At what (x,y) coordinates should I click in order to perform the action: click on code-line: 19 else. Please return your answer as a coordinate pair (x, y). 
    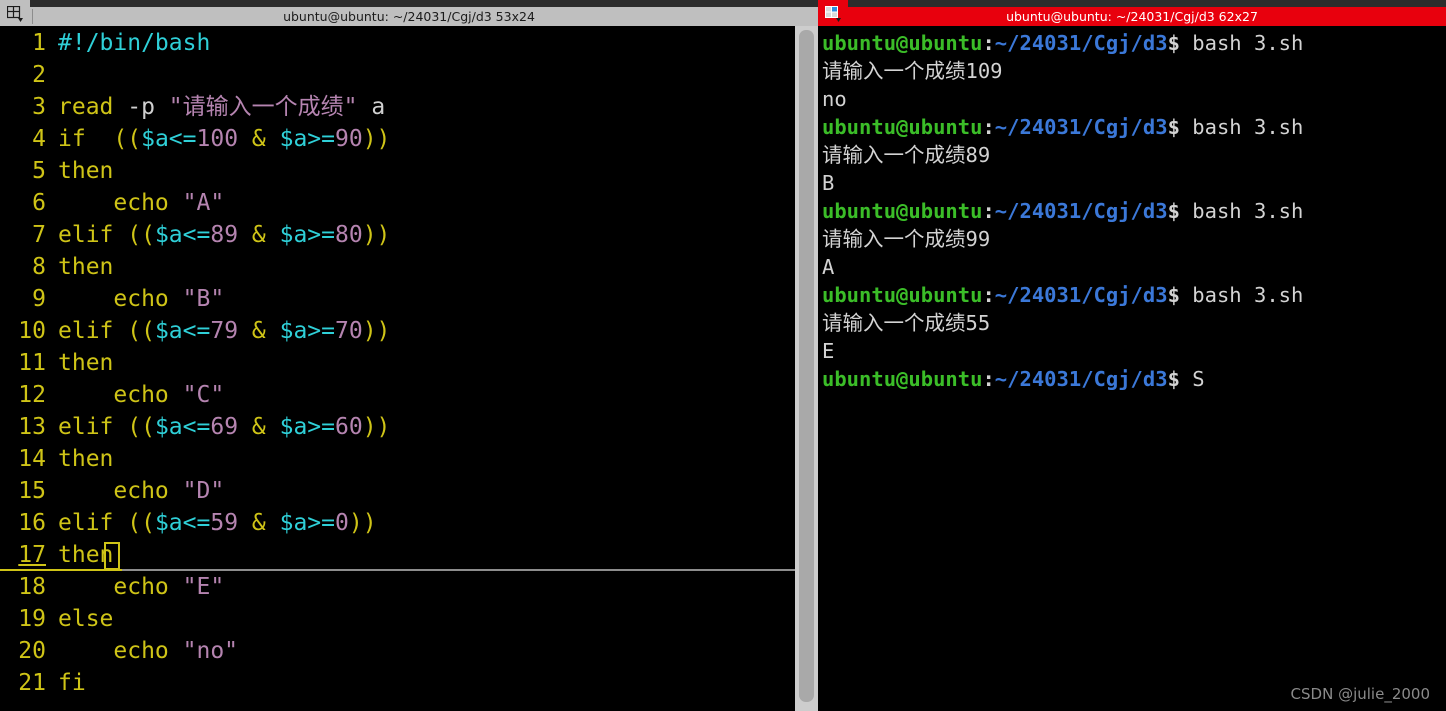
    Looking at the image, I should click on (397, 619).